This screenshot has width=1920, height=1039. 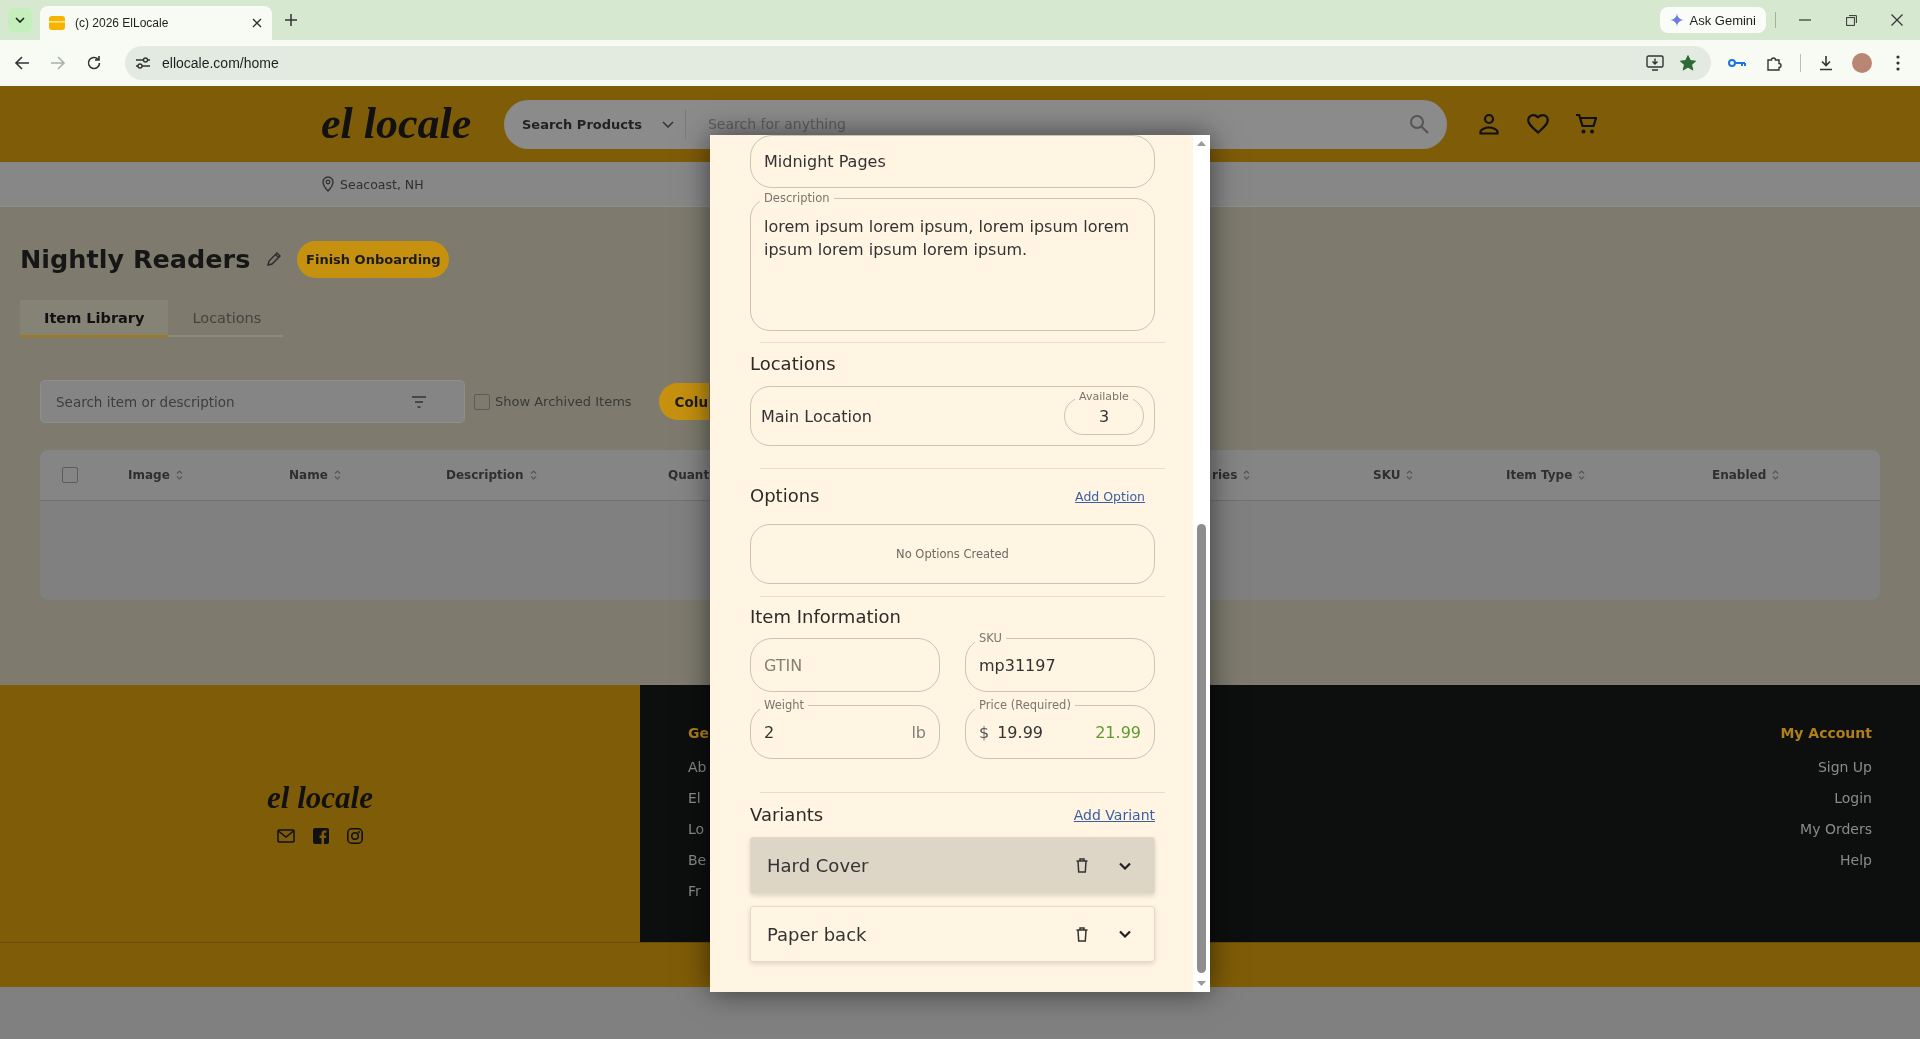 I want to click on column-header: ries, so click(x=1225, y=475).